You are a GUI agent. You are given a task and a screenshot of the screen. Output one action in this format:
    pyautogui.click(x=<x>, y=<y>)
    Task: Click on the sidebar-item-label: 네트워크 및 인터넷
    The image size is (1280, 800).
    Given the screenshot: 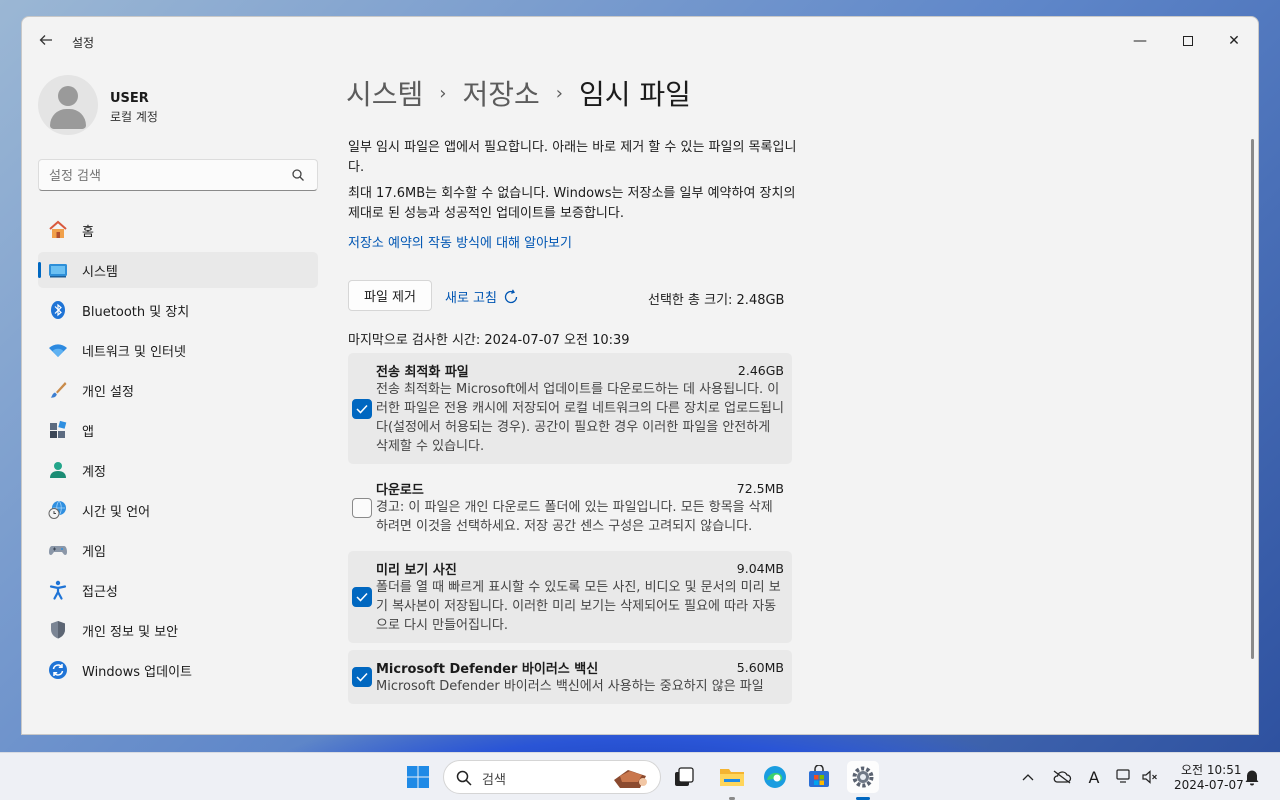 What is the action you would take?
    pyautogui.click(x=134, y=352)
    